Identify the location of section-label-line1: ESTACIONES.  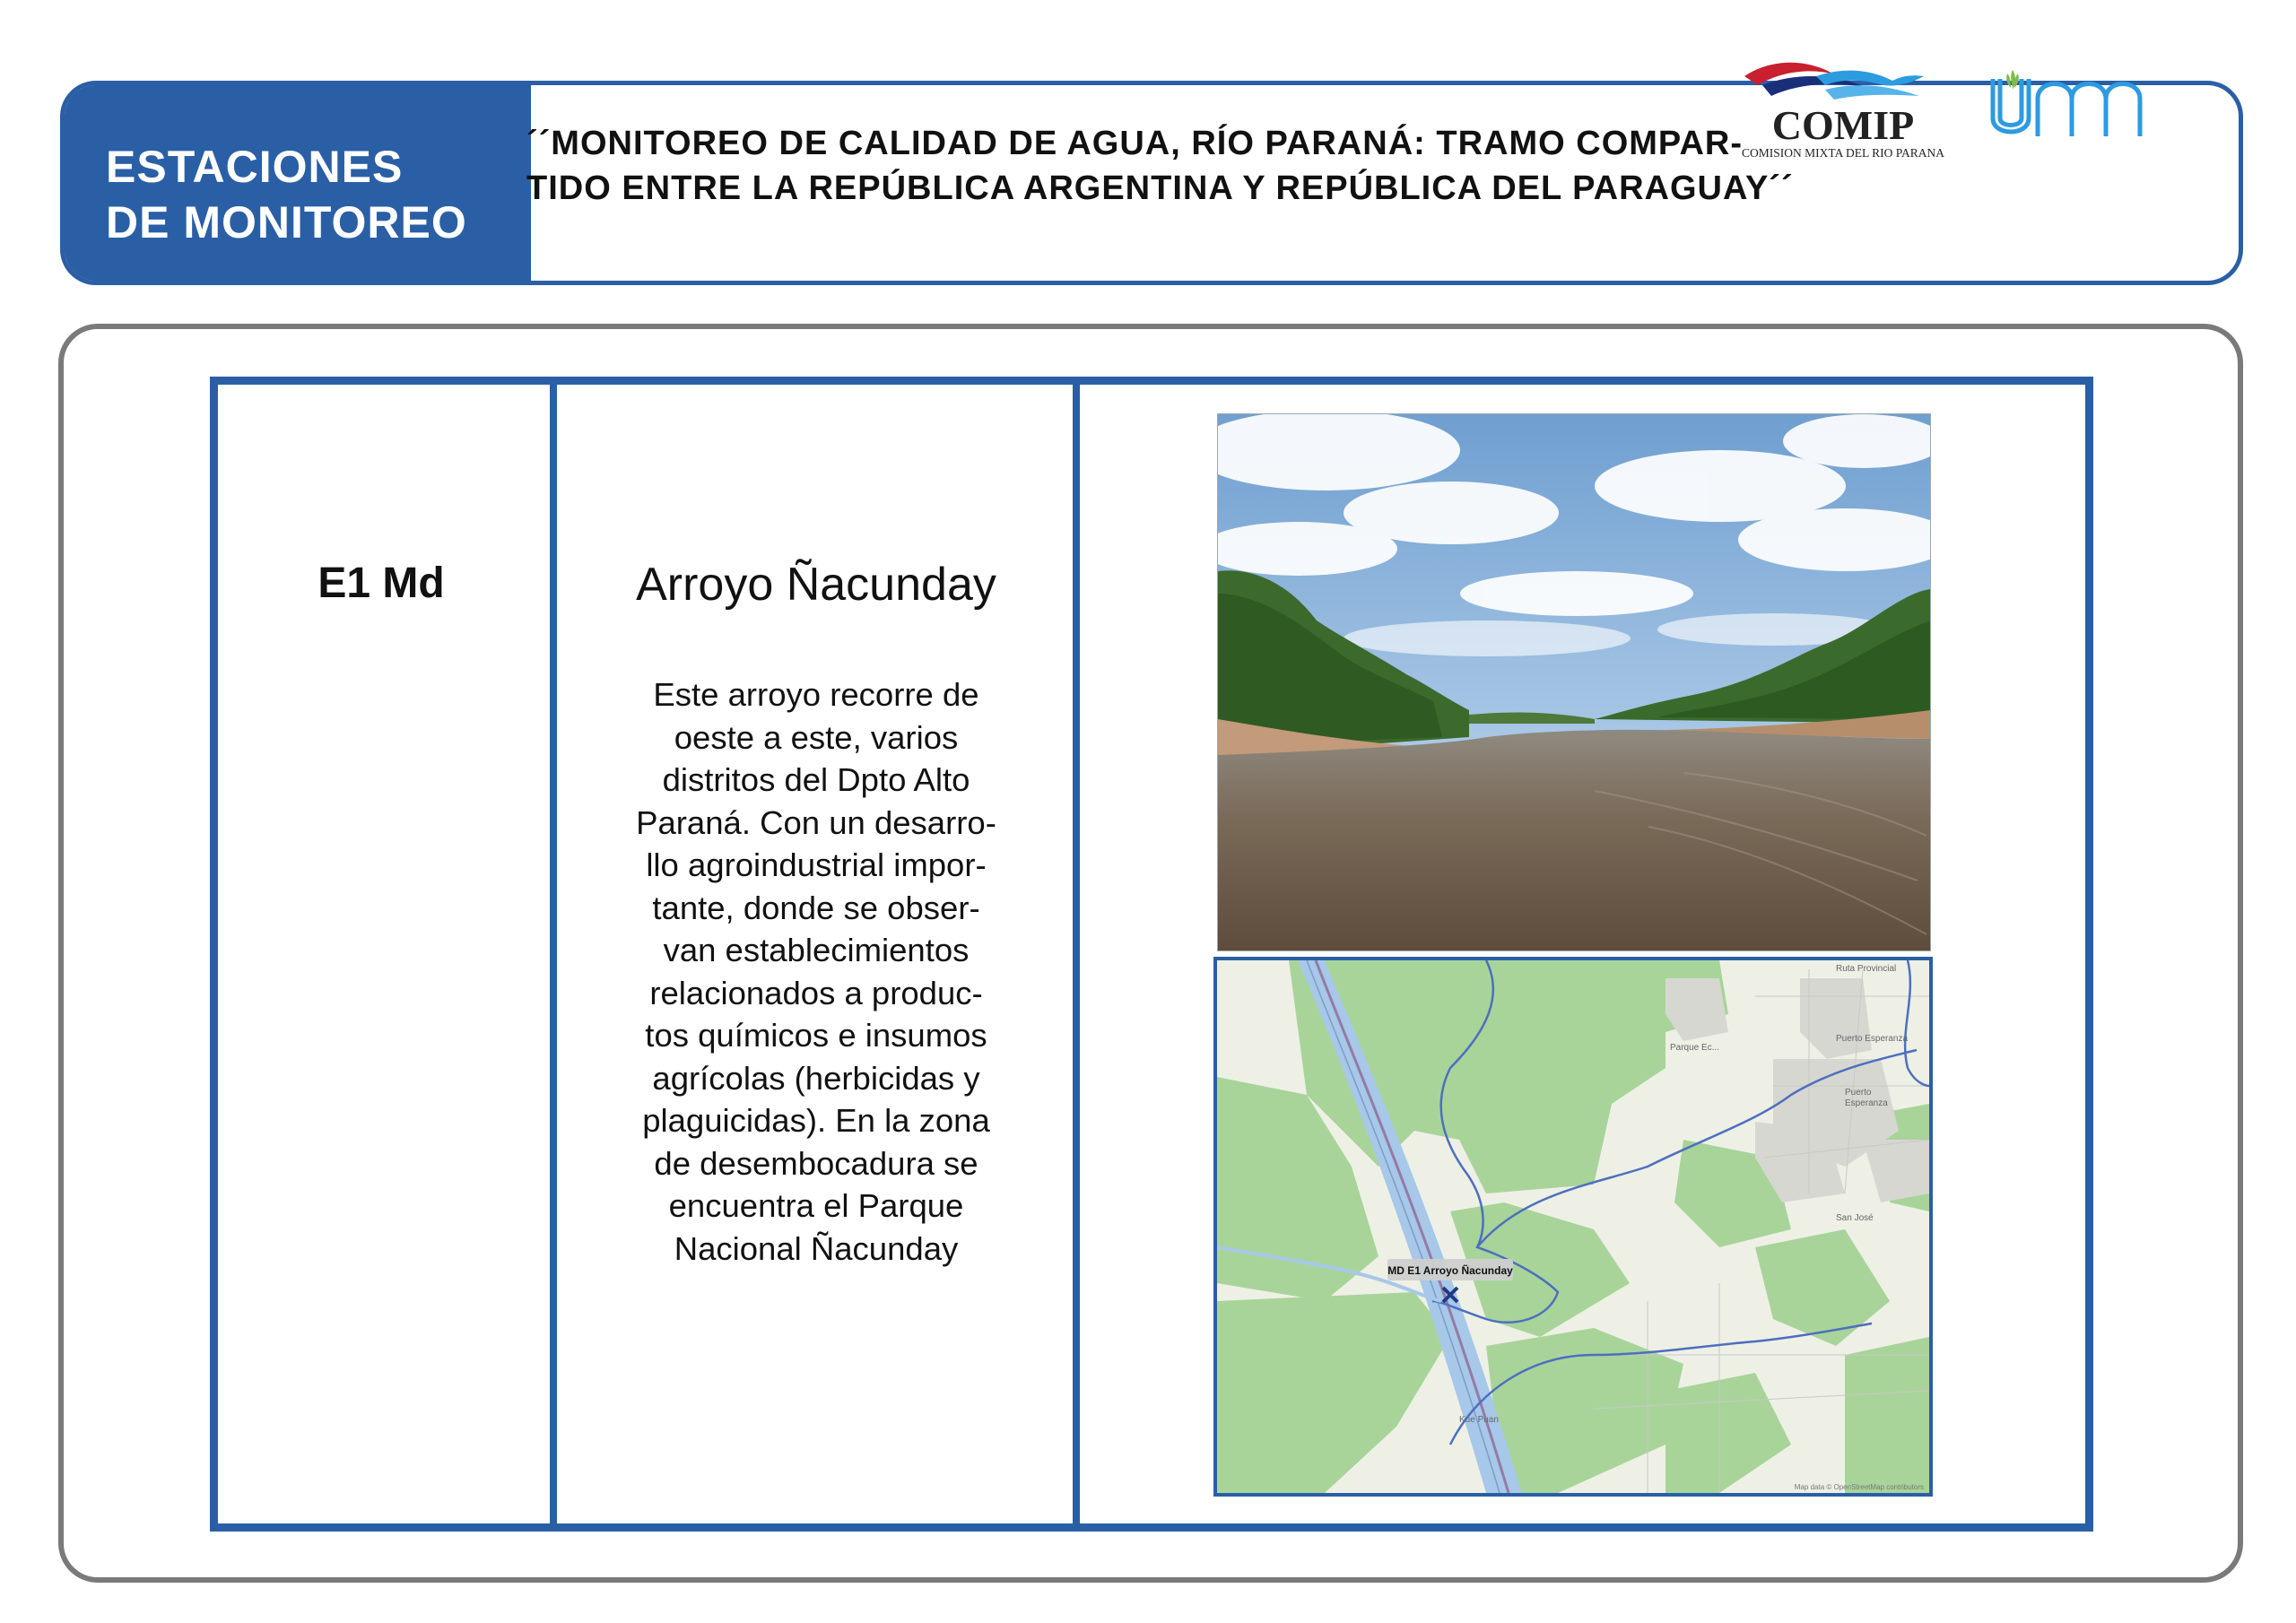
(255, 167).